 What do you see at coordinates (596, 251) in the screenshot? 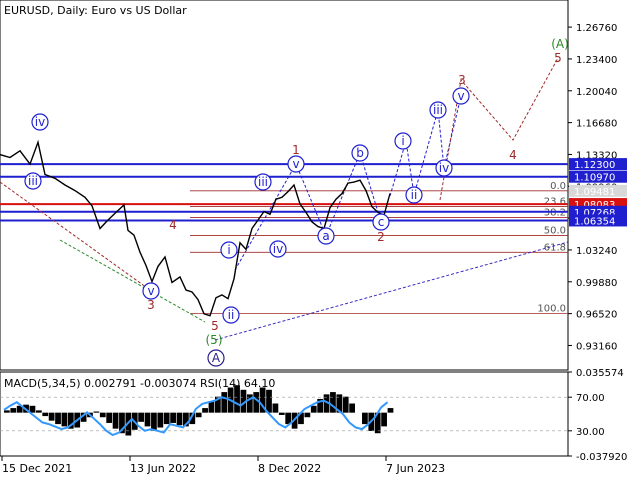
I see `price-tick-label: 1.03240` at bounding box center [596, 251].